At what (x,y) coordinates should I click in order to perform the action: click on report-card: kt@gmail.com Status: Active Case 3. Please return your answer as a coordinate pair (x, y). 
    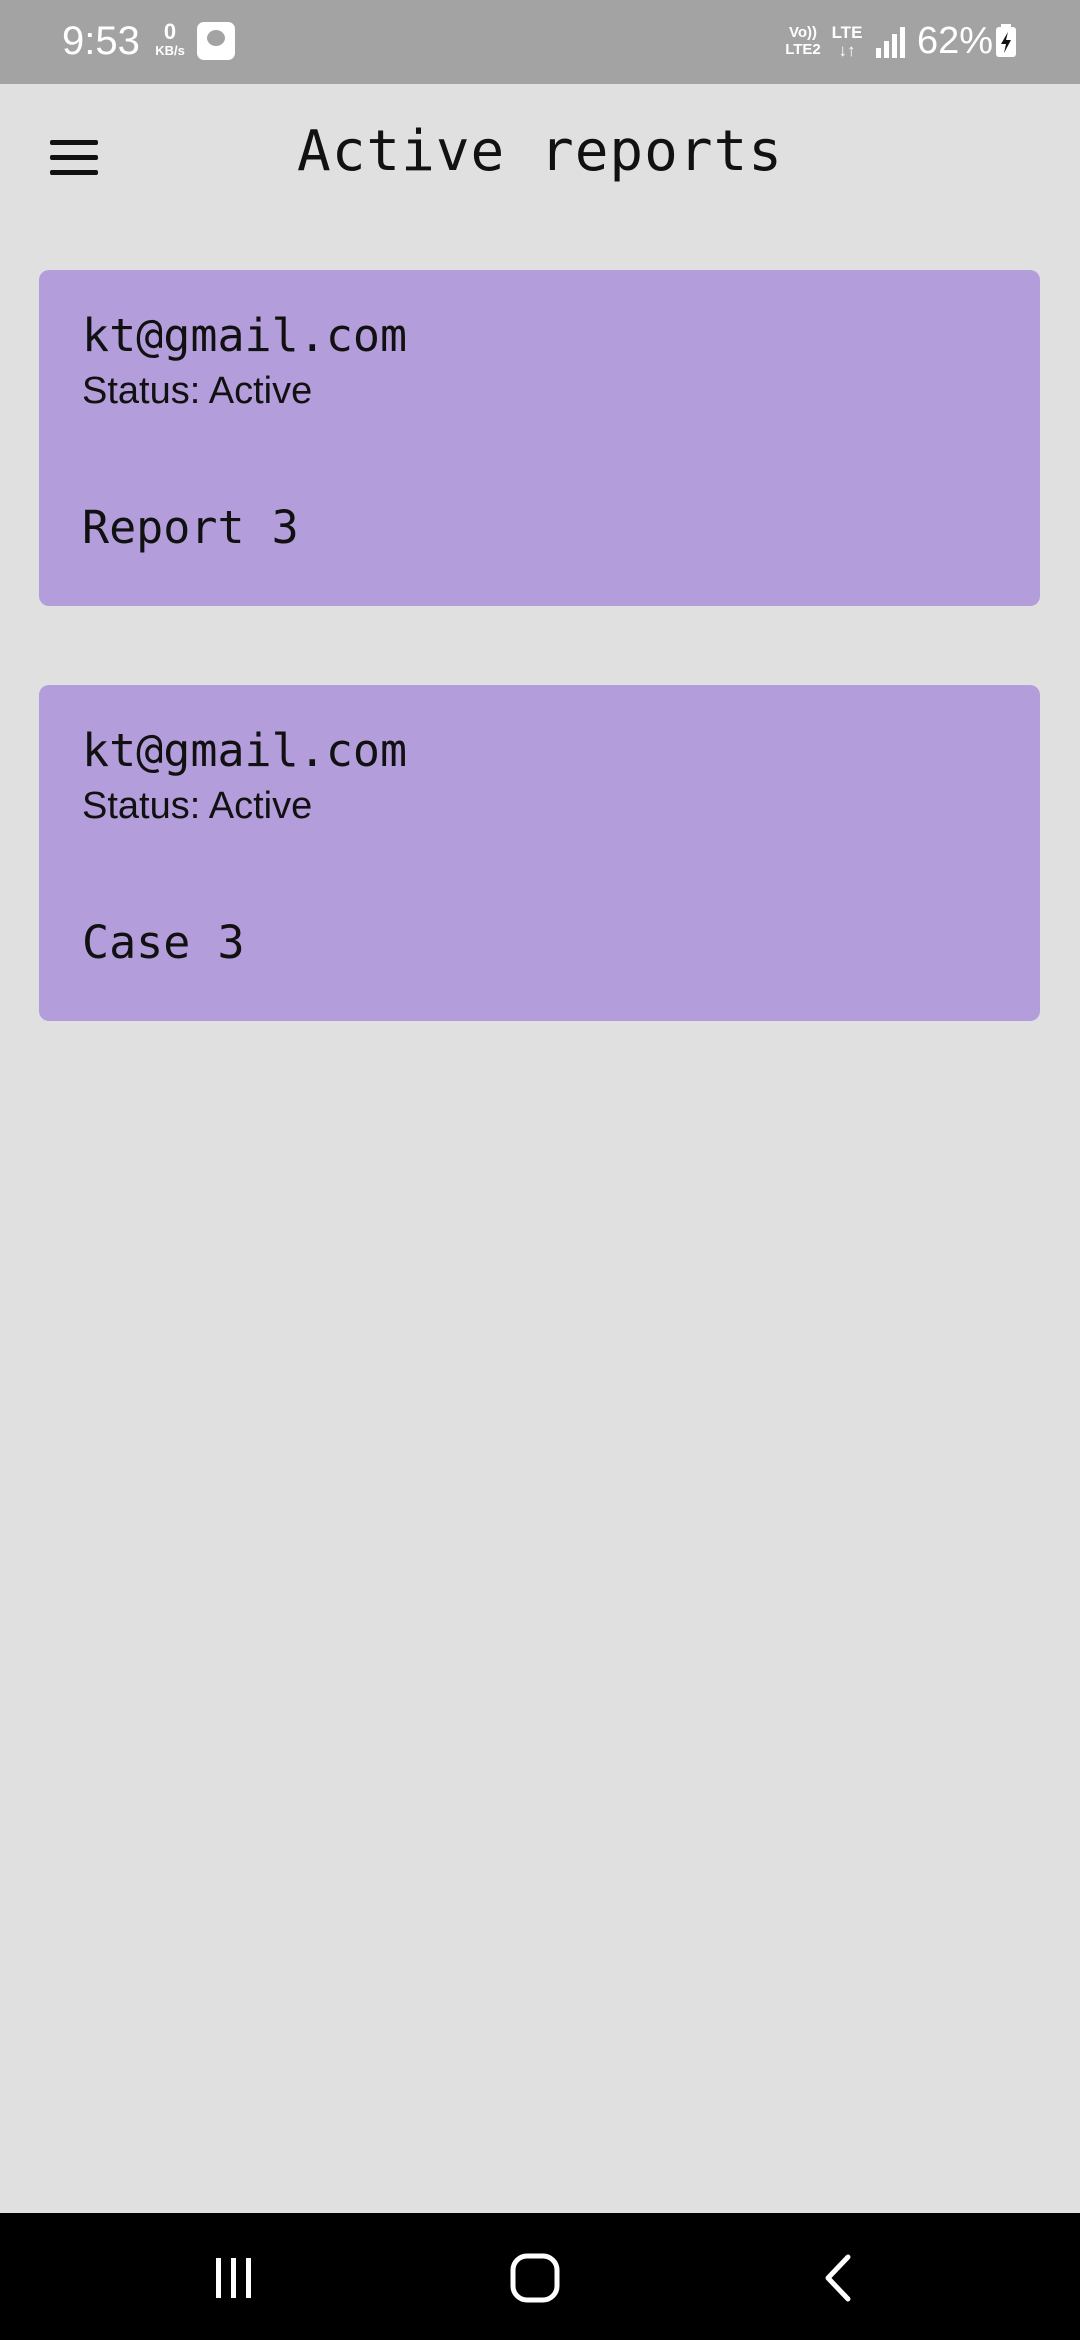
    Looking at the image, I should click on (539, 853).